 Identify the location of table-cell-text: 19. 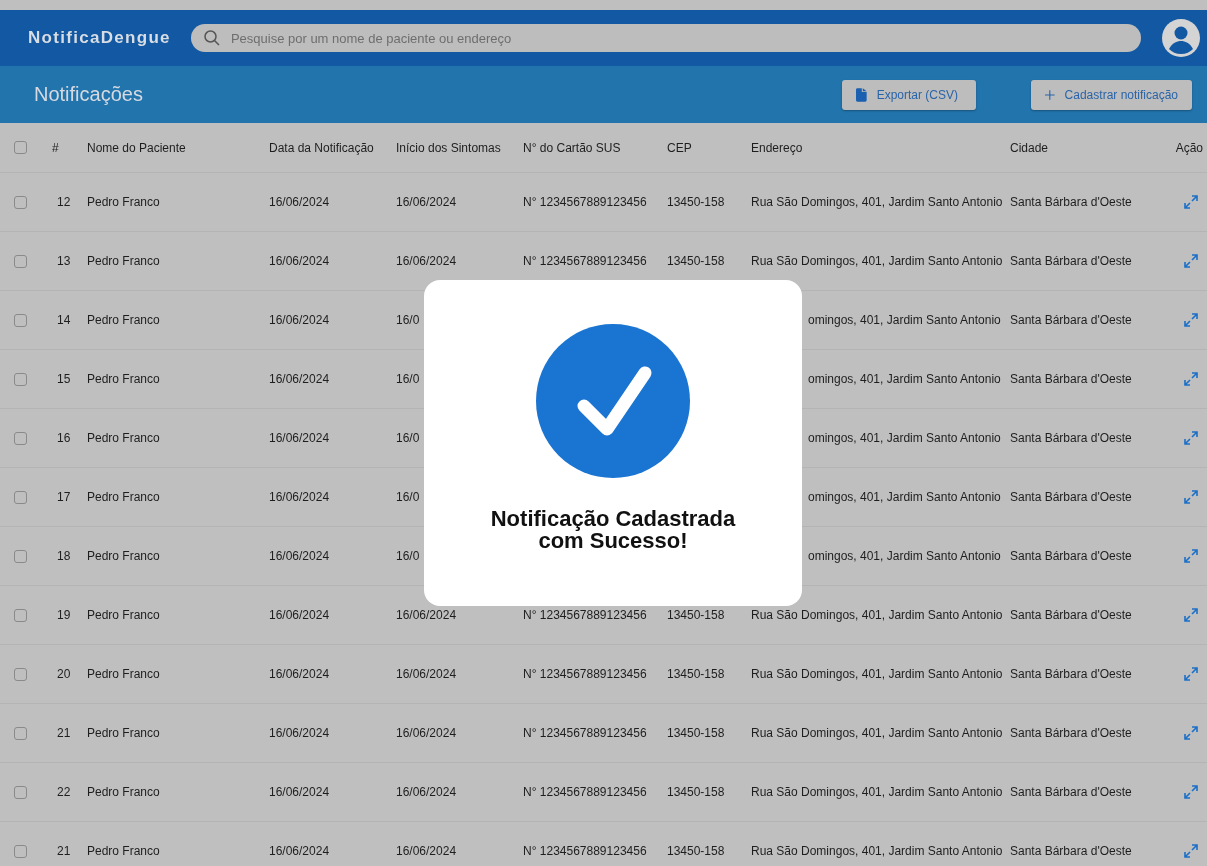
(63, 615).